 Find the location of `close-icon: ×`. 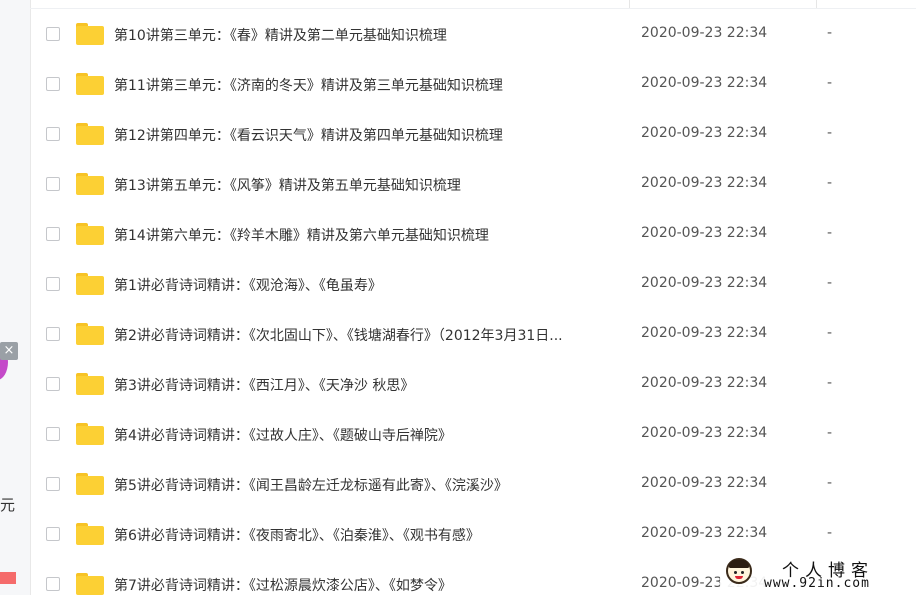

close-icon: × is located at coordinates (9, 351).